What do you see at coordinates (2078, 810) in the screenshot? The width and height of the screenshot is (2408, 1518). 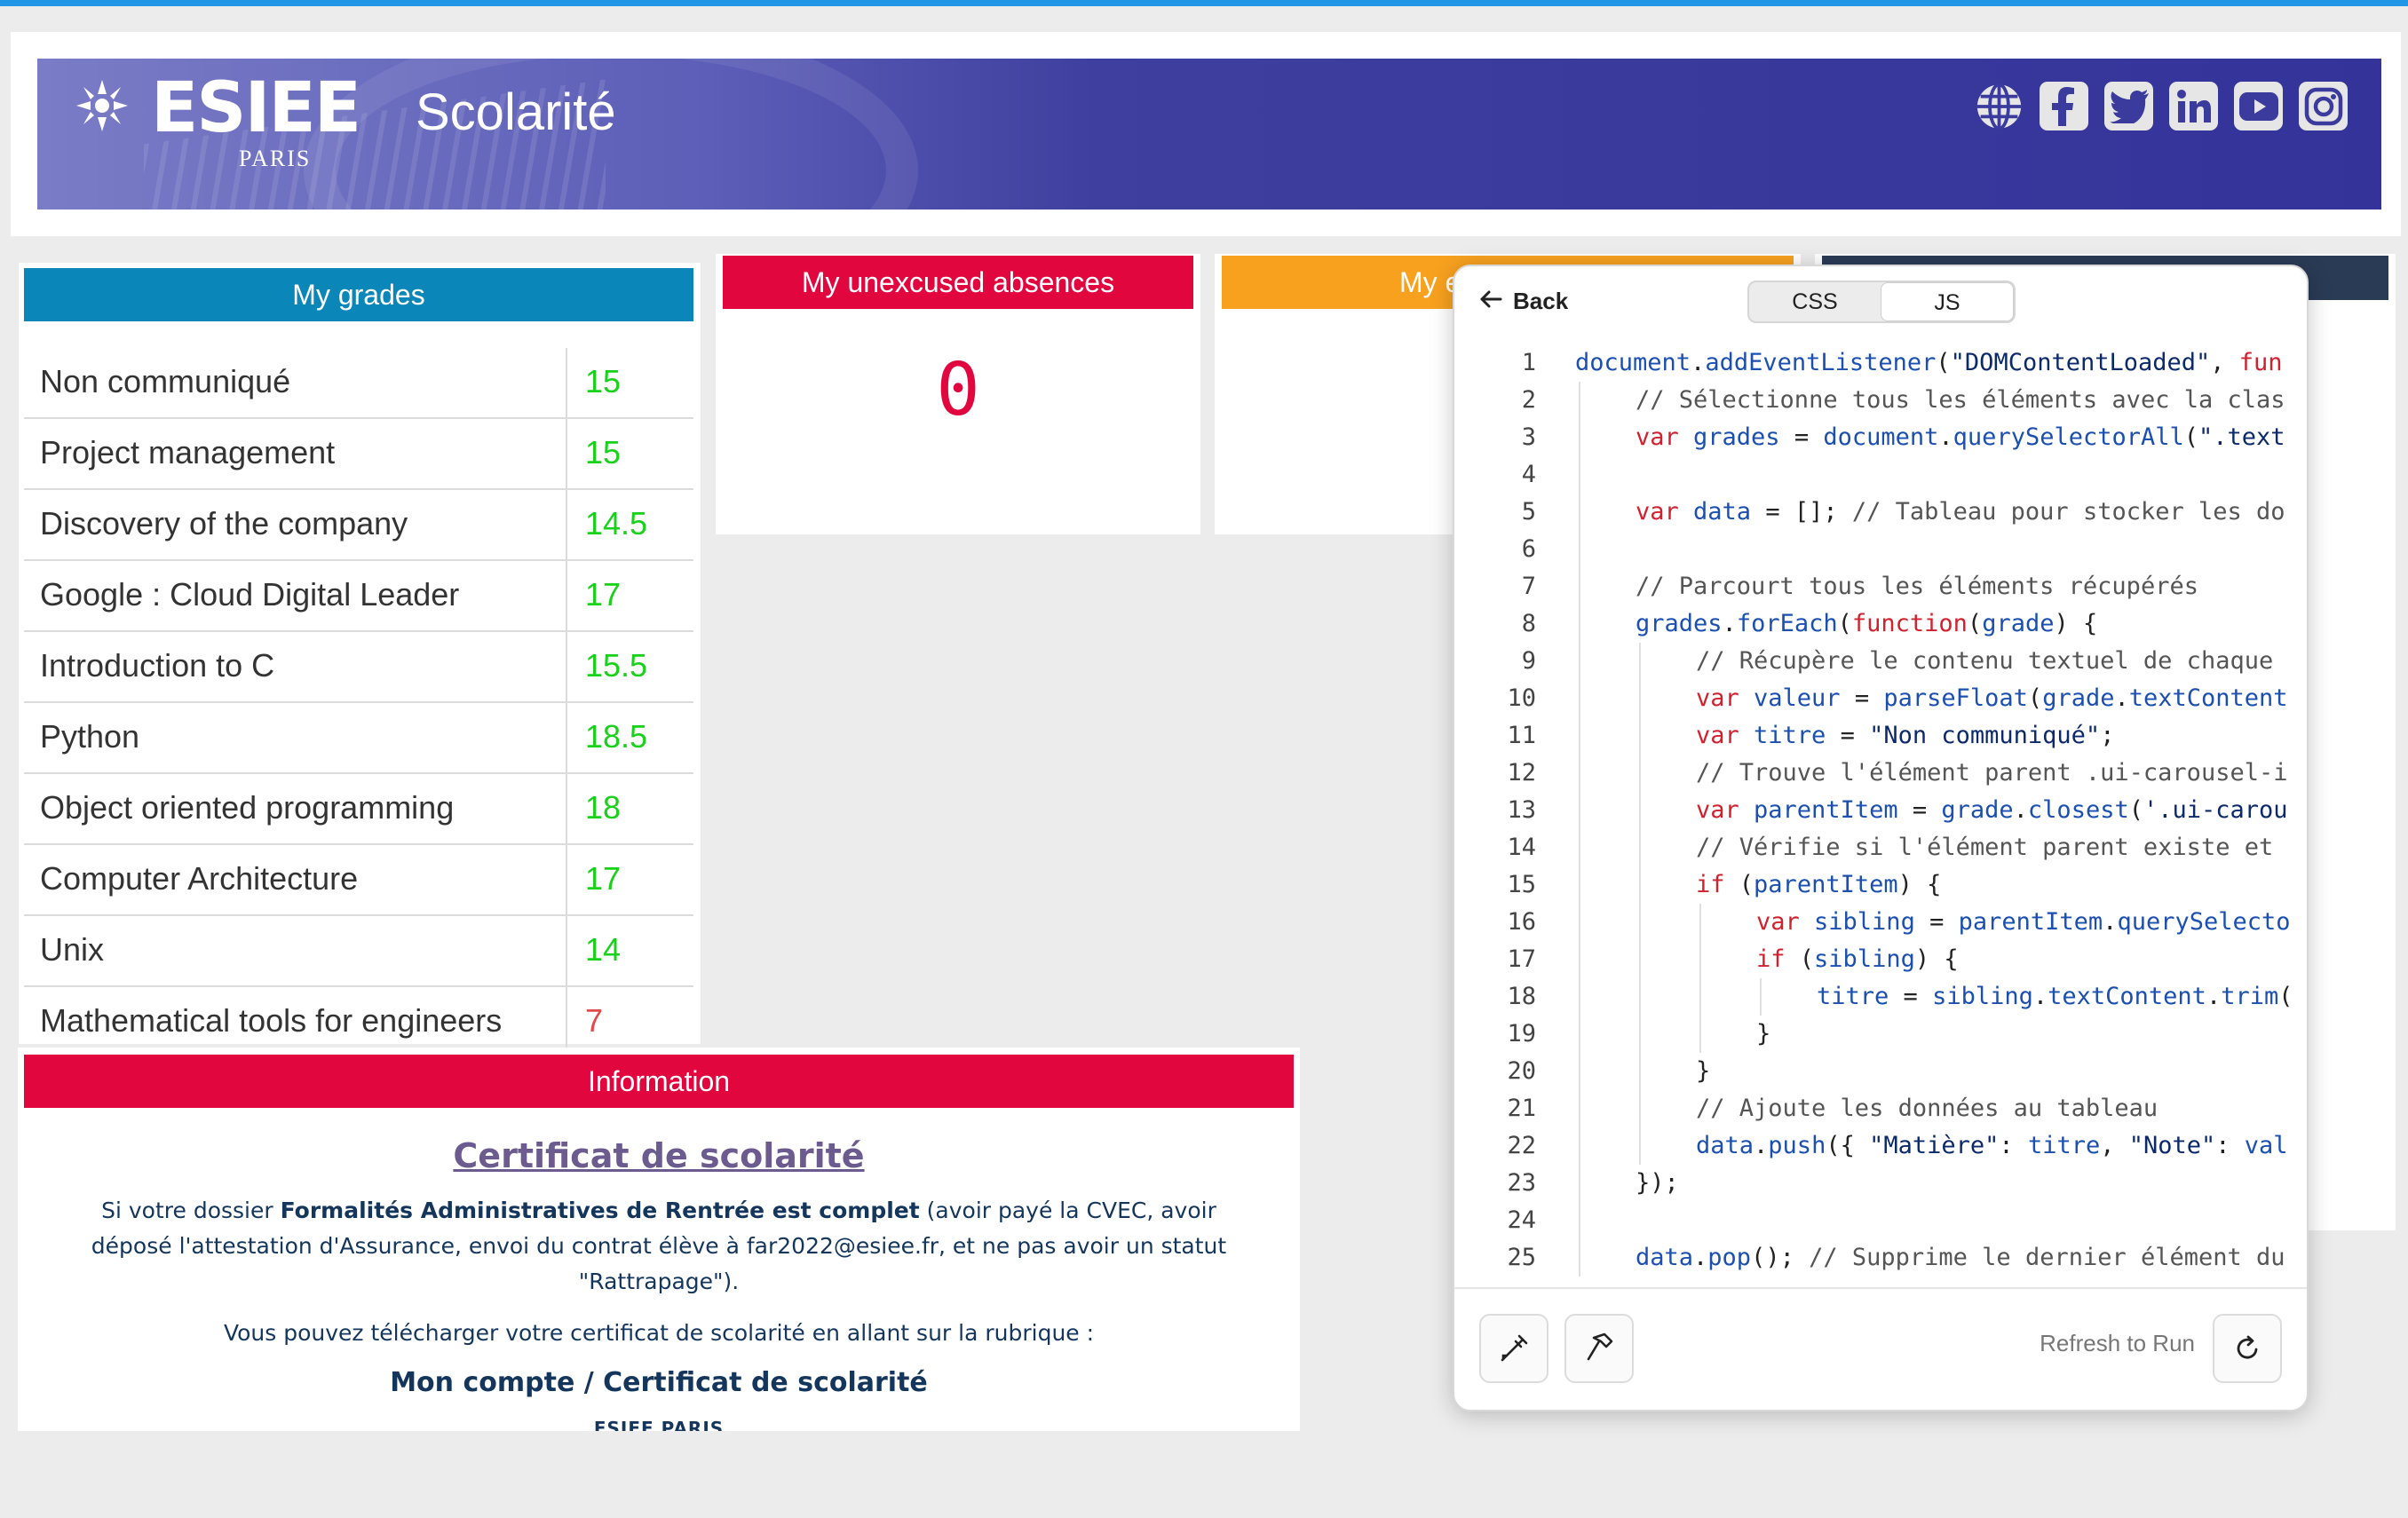 I see `code-token: closest` at bounding box center [2078, 810].